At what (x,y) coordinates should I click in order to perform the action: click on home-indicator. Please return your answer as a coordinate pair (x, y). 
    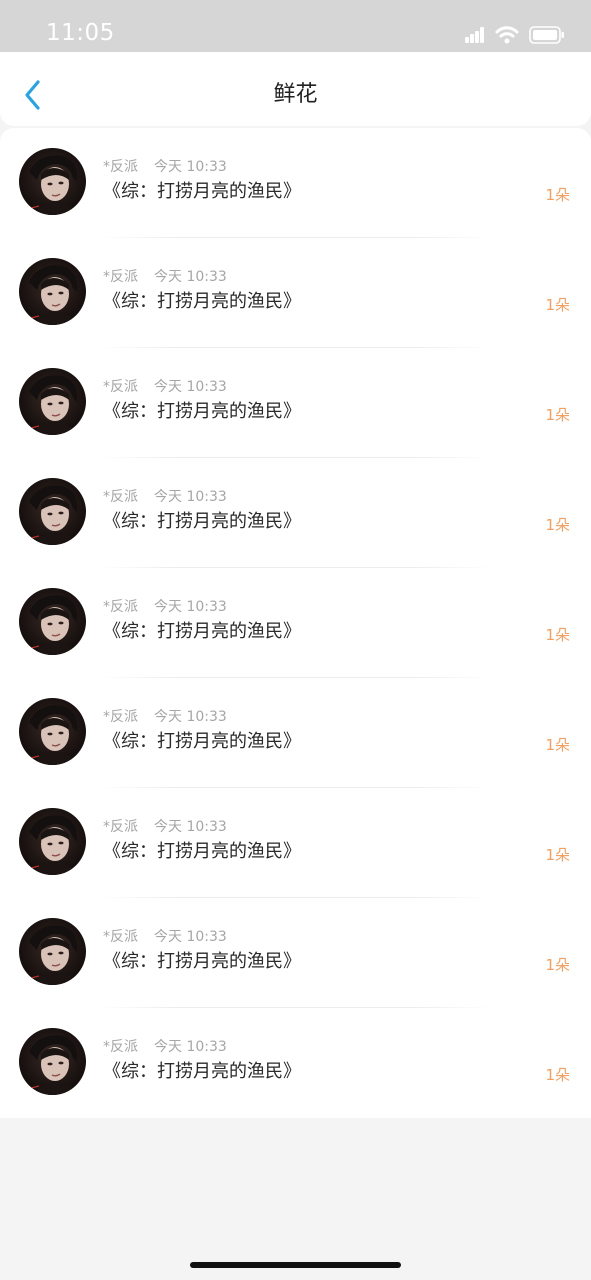
    Looking at the image, I should click on (295, 1265).